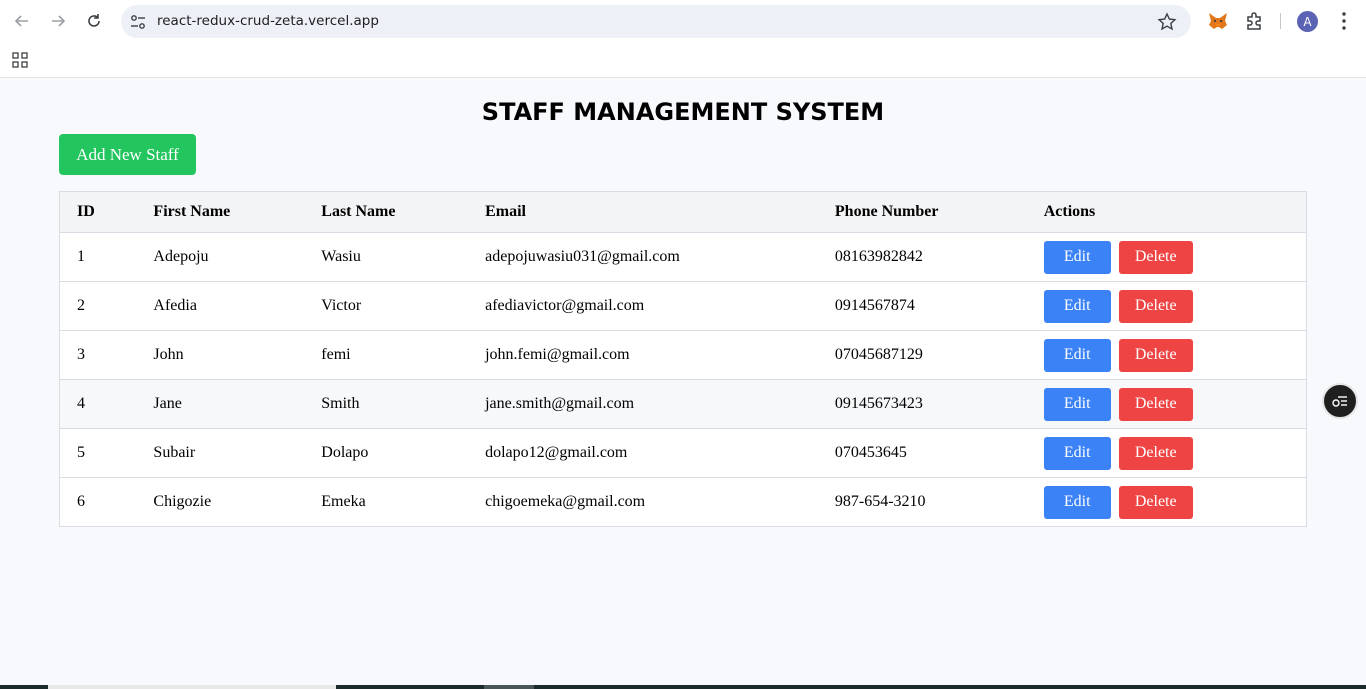 The width and height of the screenshot is (1366, 689). What do you see at coordinates (683, 112) in the screenshot?
I see `page-title: STAFF MANAGEMENT SYSTEM` at bounding box center [683, 112].